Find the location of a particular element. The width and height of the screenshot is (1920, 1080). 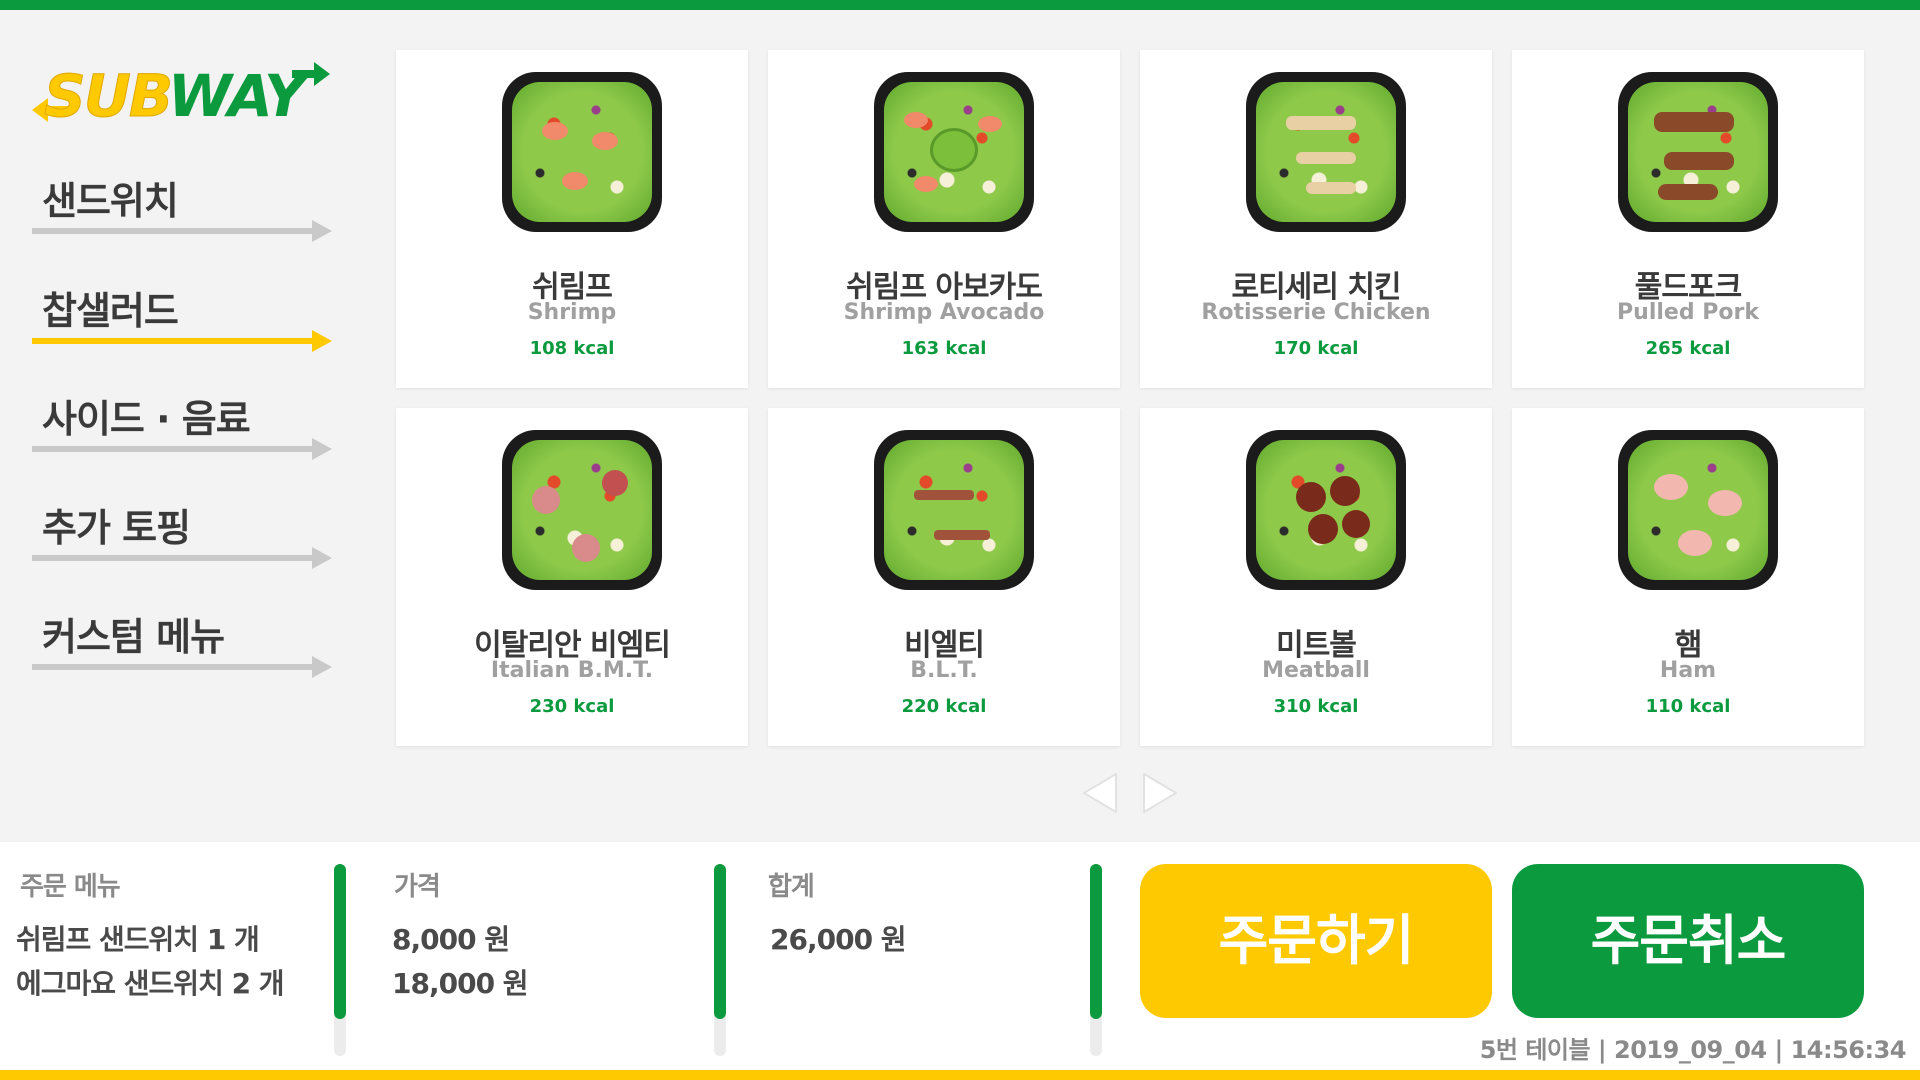

price-line: 8,000 원 is located at coordinates (451, 939).